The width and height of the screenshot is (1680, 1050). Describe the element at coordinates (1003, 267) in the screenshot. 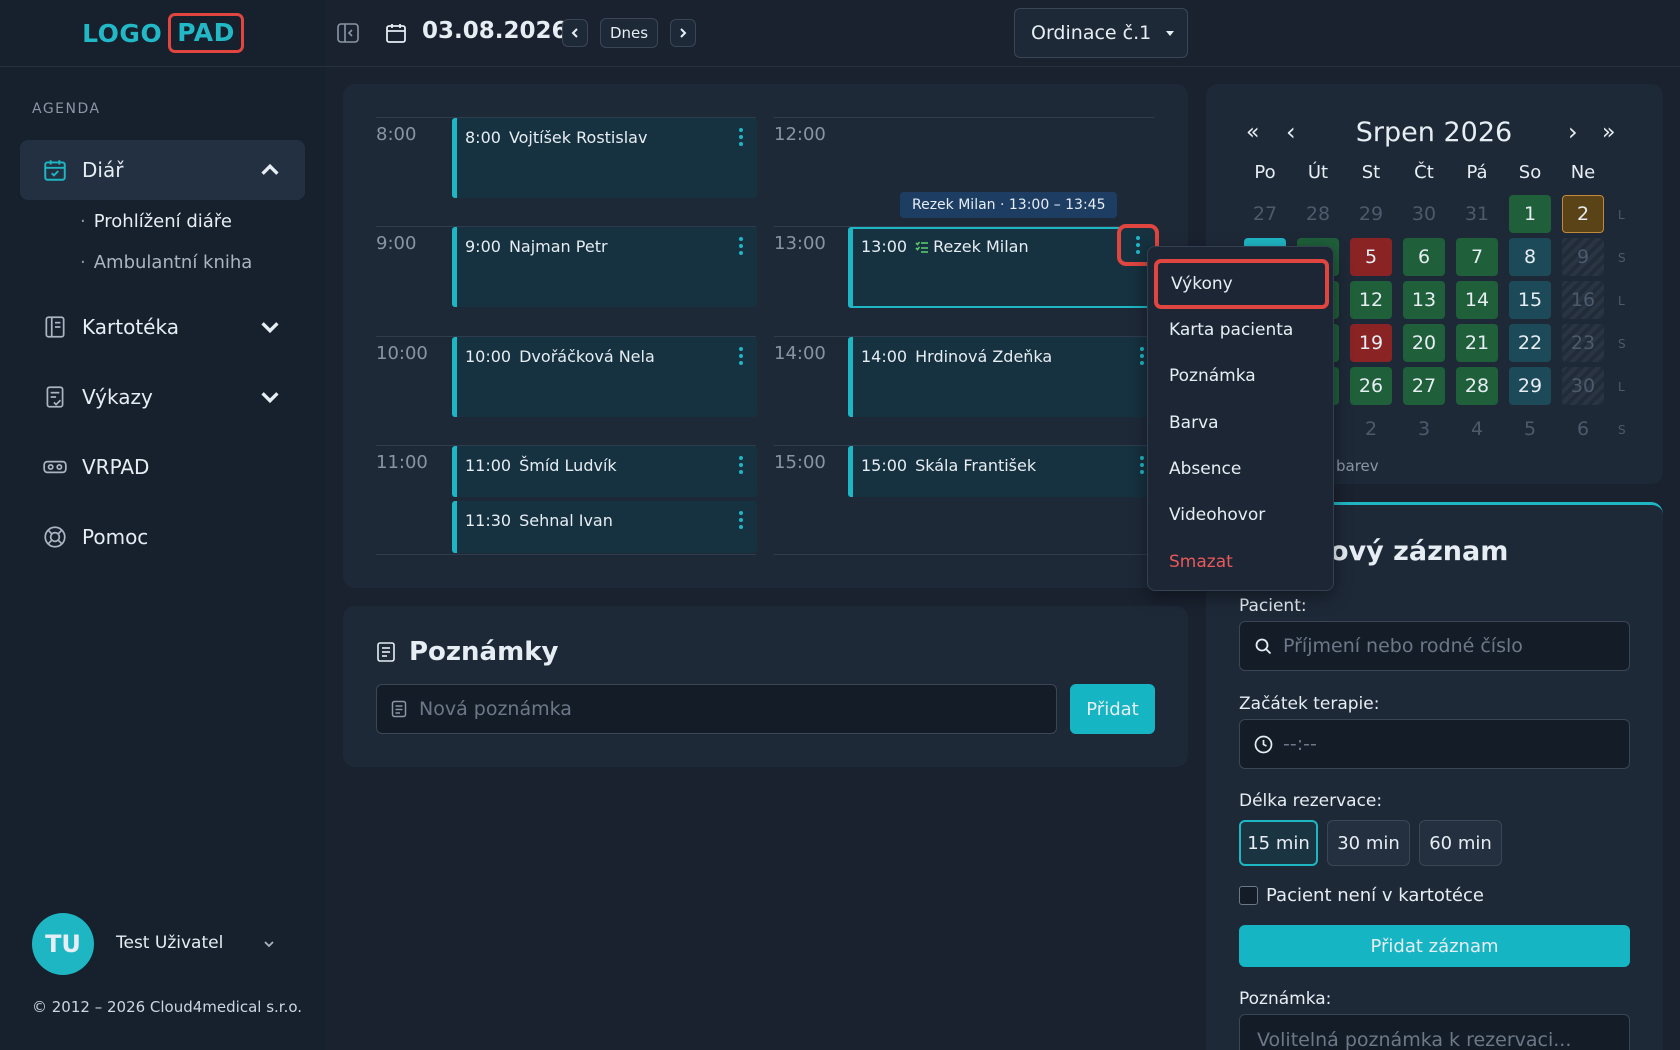

I see `appointment-card-selected: 13:00 Rezek Milan` at that location.